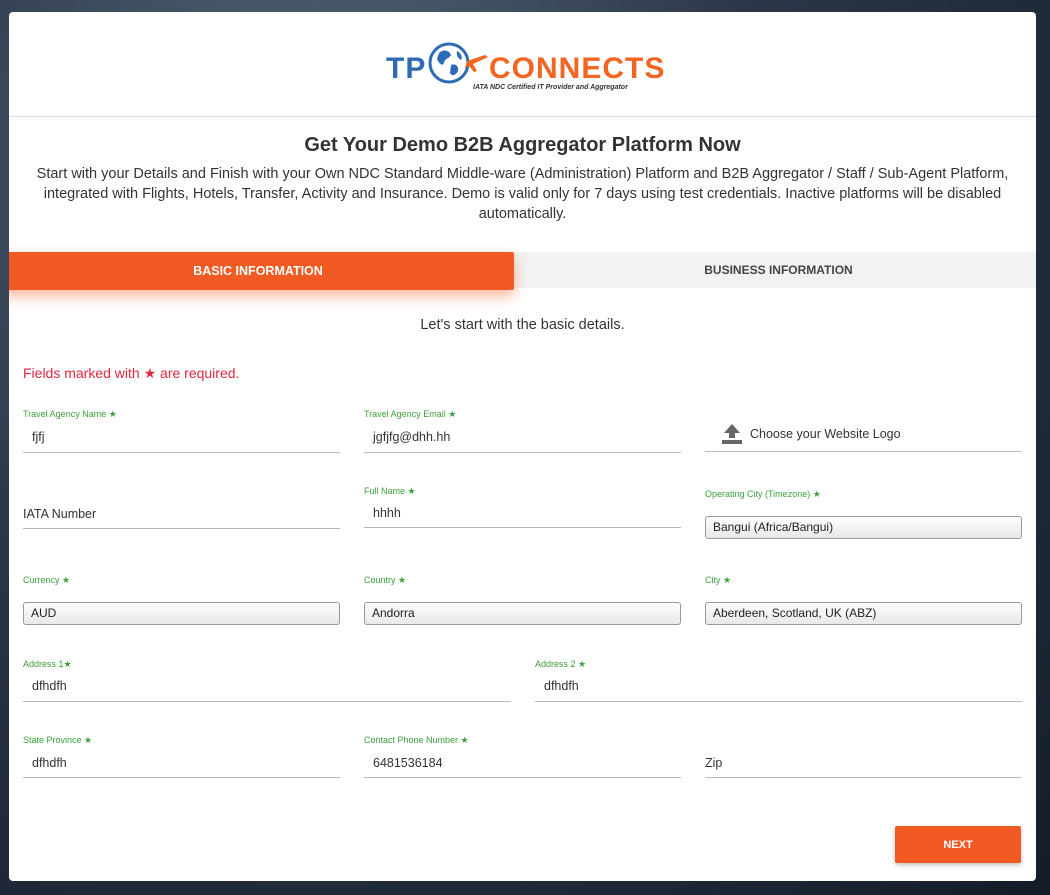  Describe the element at coordinates (410, 414) in the screenshot. I see `agency-email-label: Travel Agency Email ★` at that location.